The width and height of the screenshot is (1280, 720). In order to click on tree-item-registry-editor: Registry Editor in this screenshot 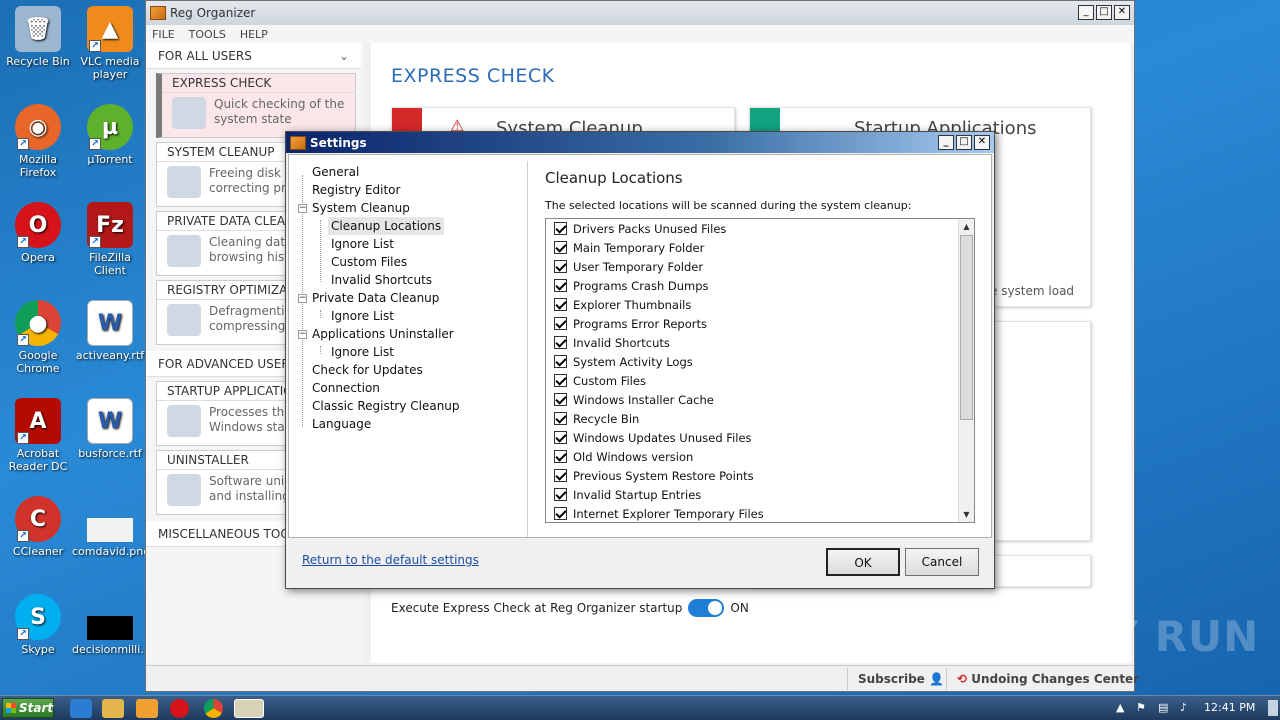, I will do `click(356, 190)`.